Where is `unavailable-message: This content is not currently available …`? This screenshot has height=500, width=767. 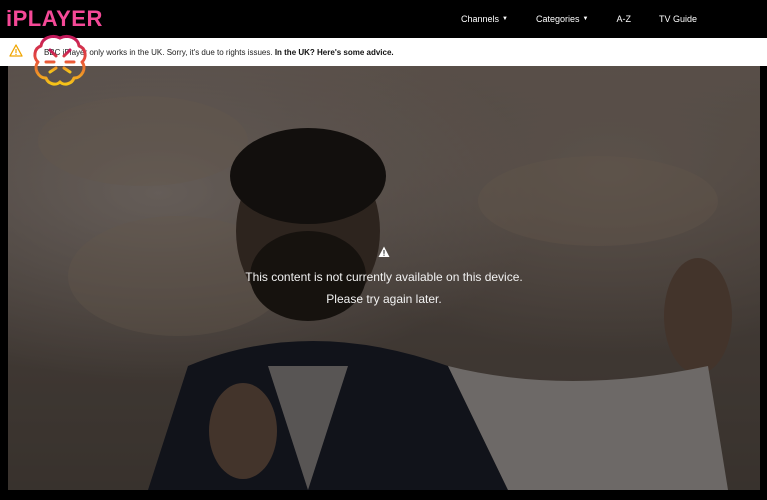
unavailable-message: This content is not currently available … is located at coordinates (384, 277).